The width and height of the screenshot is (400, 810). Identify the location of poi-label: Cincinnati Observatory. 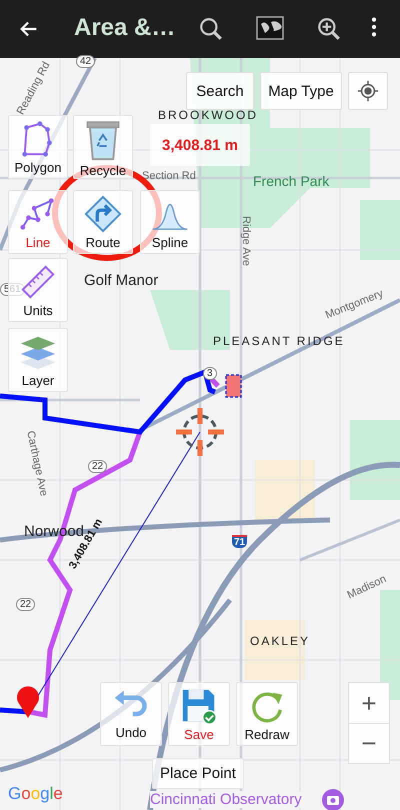
(226, 799).